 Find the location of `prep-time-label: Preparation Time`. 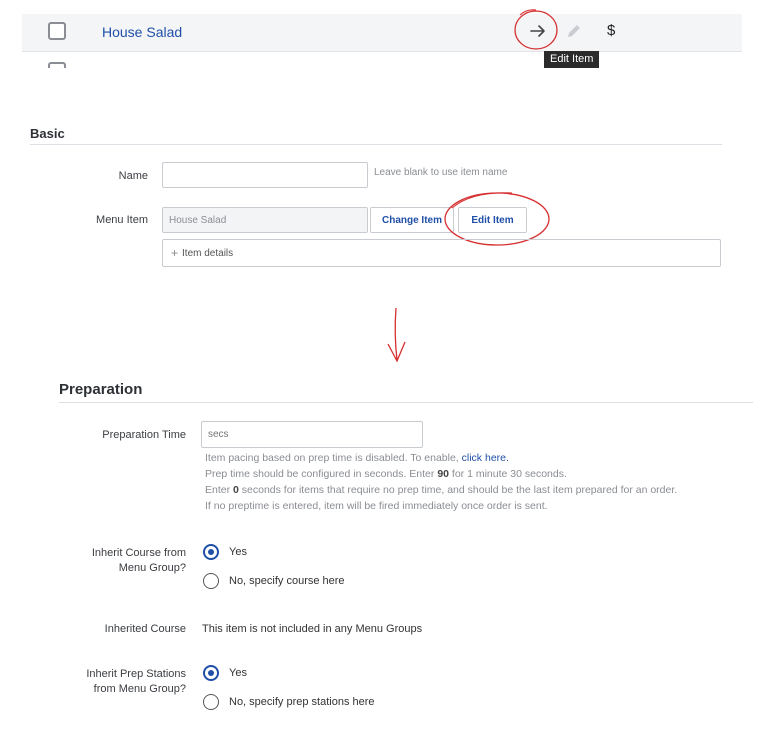

prep-time-label: Preparation Time is located at coordinates (144, 435).